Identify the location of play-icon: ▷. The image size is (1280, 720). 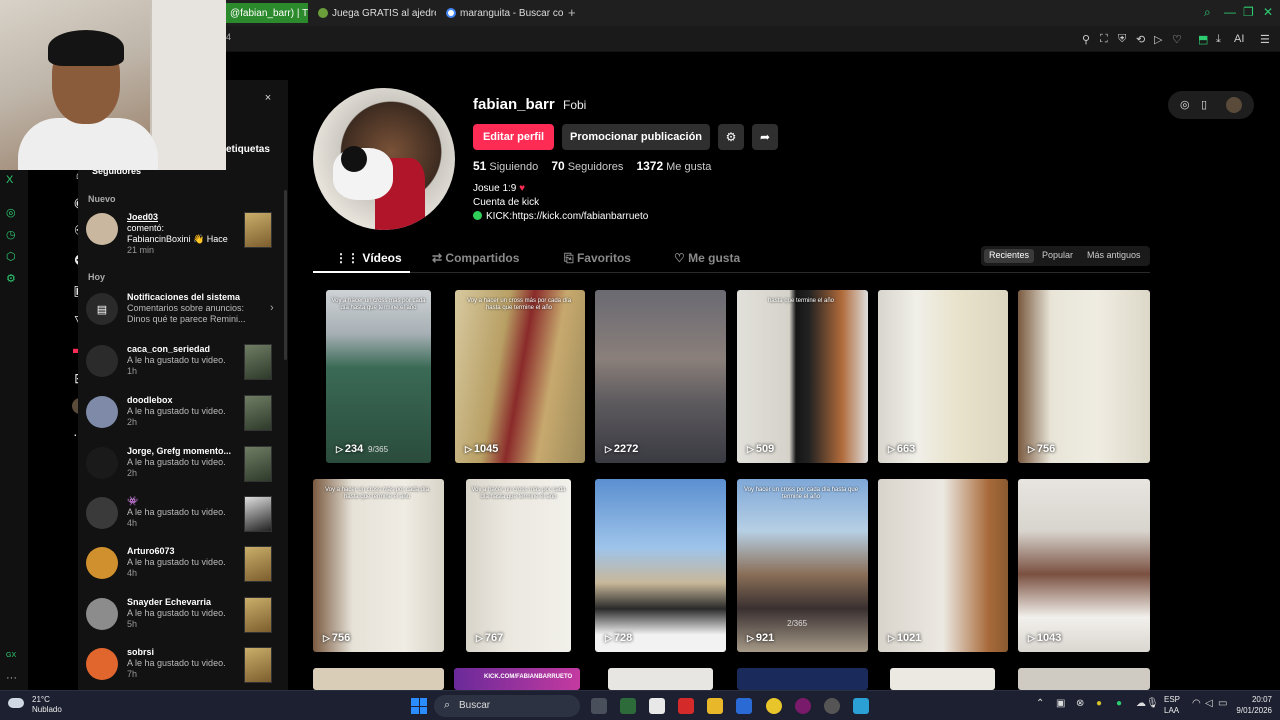
(1158, 39).